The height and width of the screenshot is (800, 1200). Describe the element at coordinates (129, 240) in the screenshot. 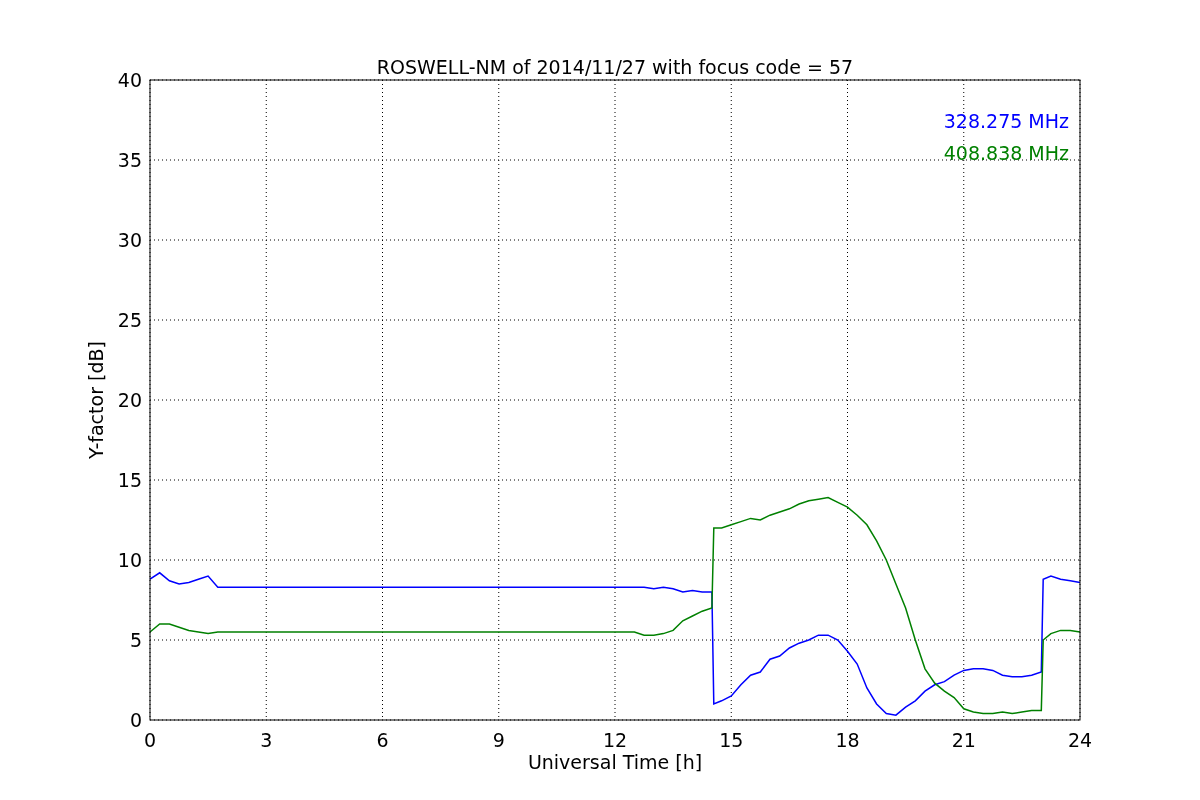

I see `y-tick-label: 30` at that location.